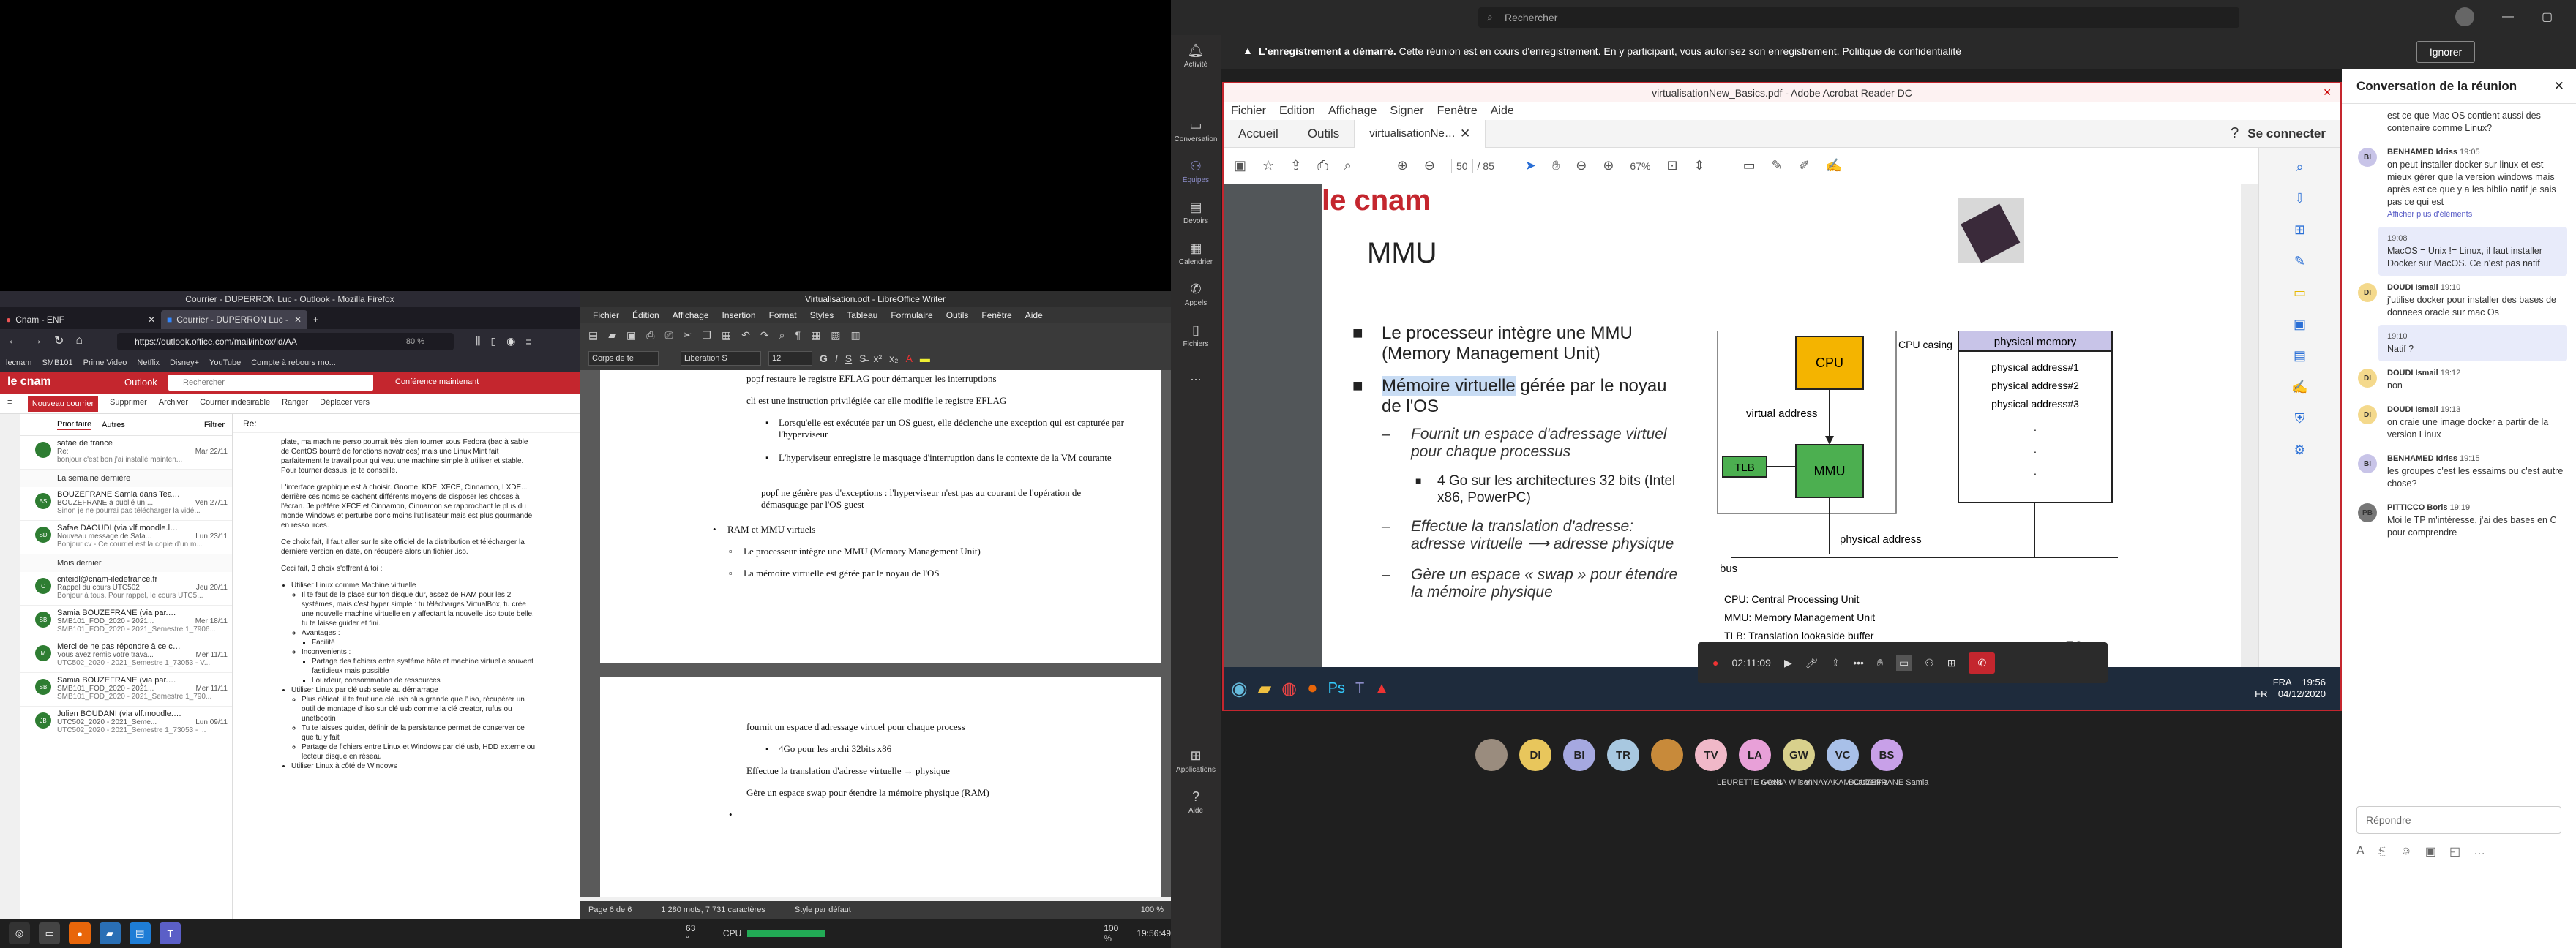  Describe the element at coordinates (2286, 134) in the screenshot. I see `sign-in-button: Se connecter` at that location.